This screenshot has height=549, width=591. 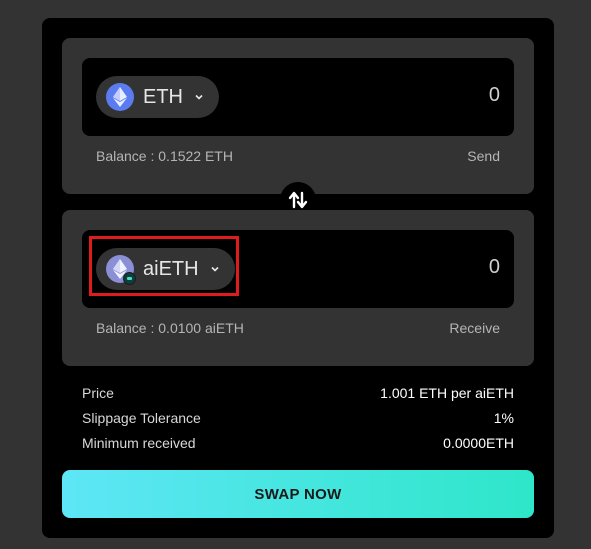 I want to click on to-token-label: aiETH, so click(x=171, y=268).